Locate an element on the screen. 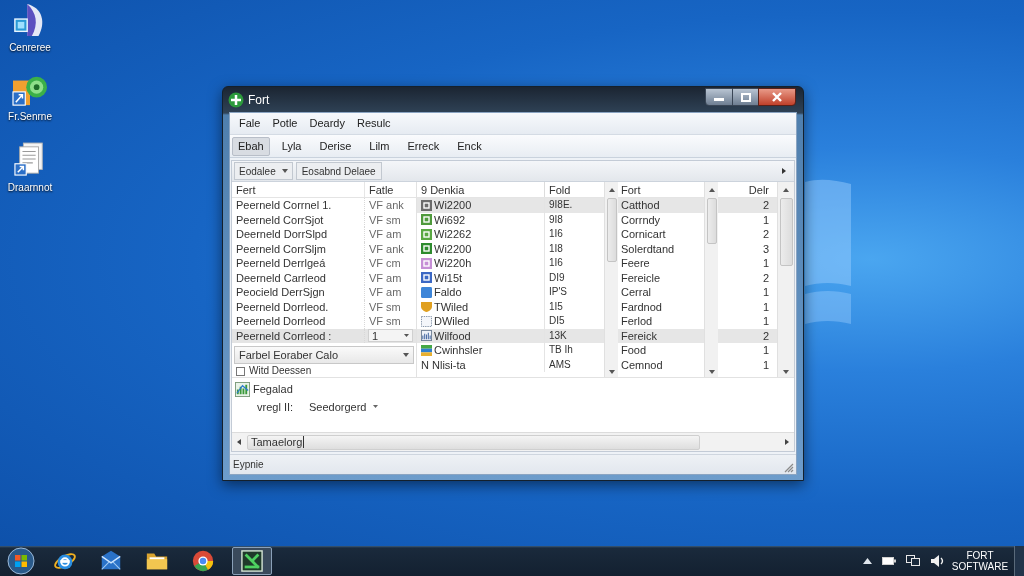  table-cell: Wi692 is located at coordinates (450, 220).